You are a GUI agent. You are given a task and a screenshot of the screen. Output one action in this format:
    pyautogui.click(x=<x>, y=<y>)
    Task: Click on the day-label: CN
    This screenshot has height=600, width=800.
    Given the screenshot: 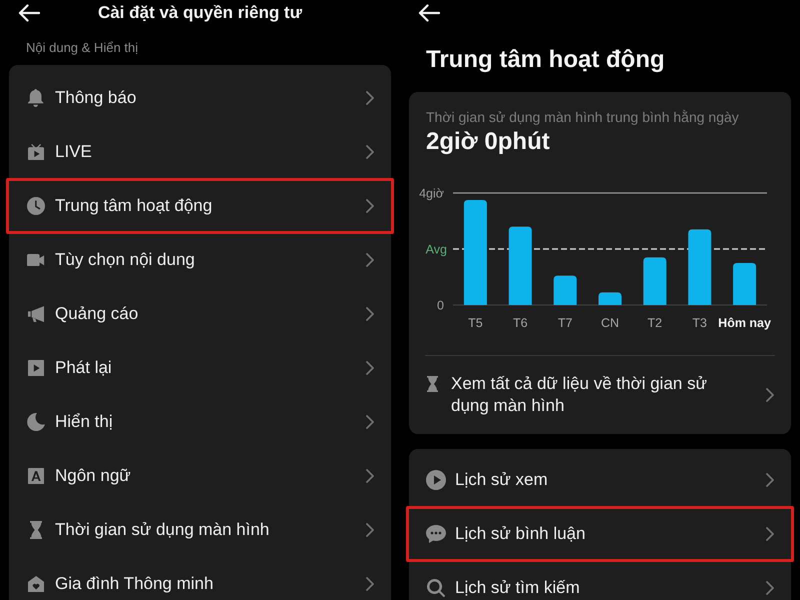 What is the action you would take?
    pyautogui.click(x=610, y=323)
    